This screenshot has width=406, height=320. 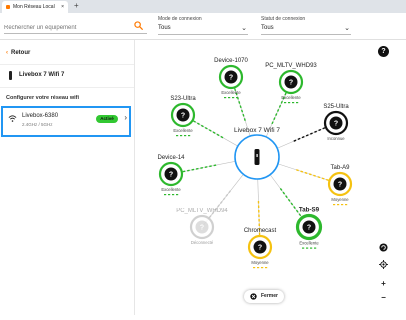 I want to click on connection-status-select: Statut de connexion Tous ⌄, so click(x=306, y=25).